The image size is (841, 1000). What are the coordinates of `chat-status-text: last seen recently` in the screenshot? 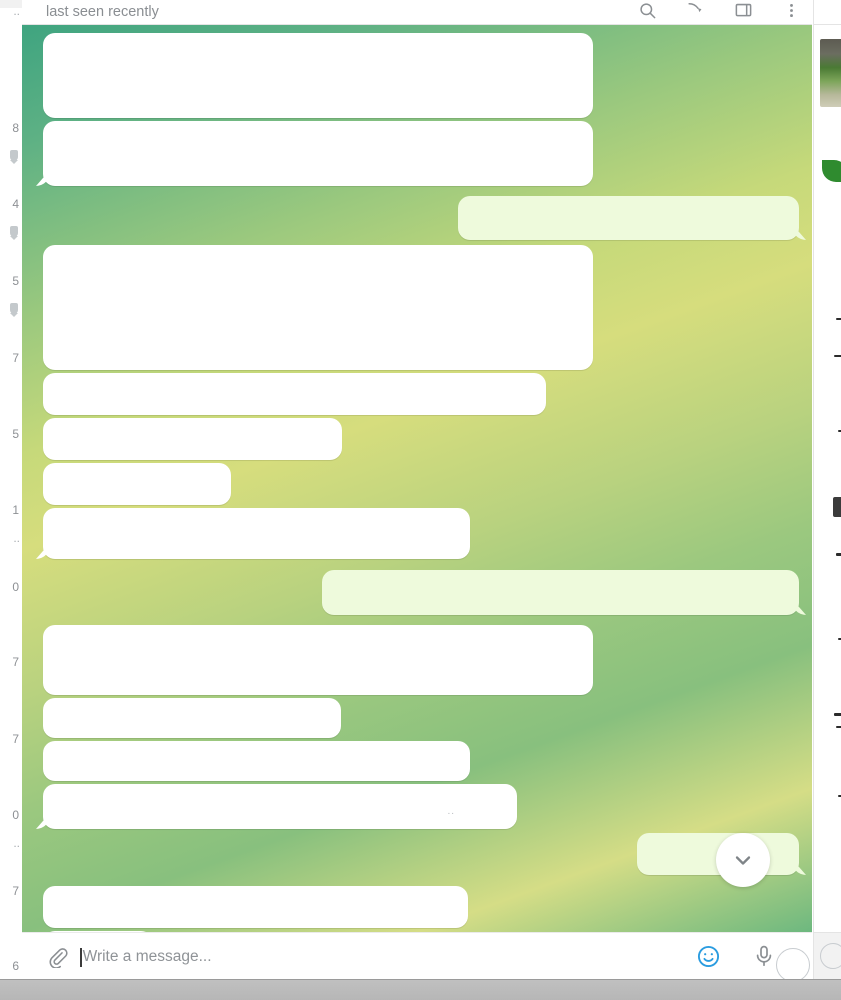 It's located at (102, 12).